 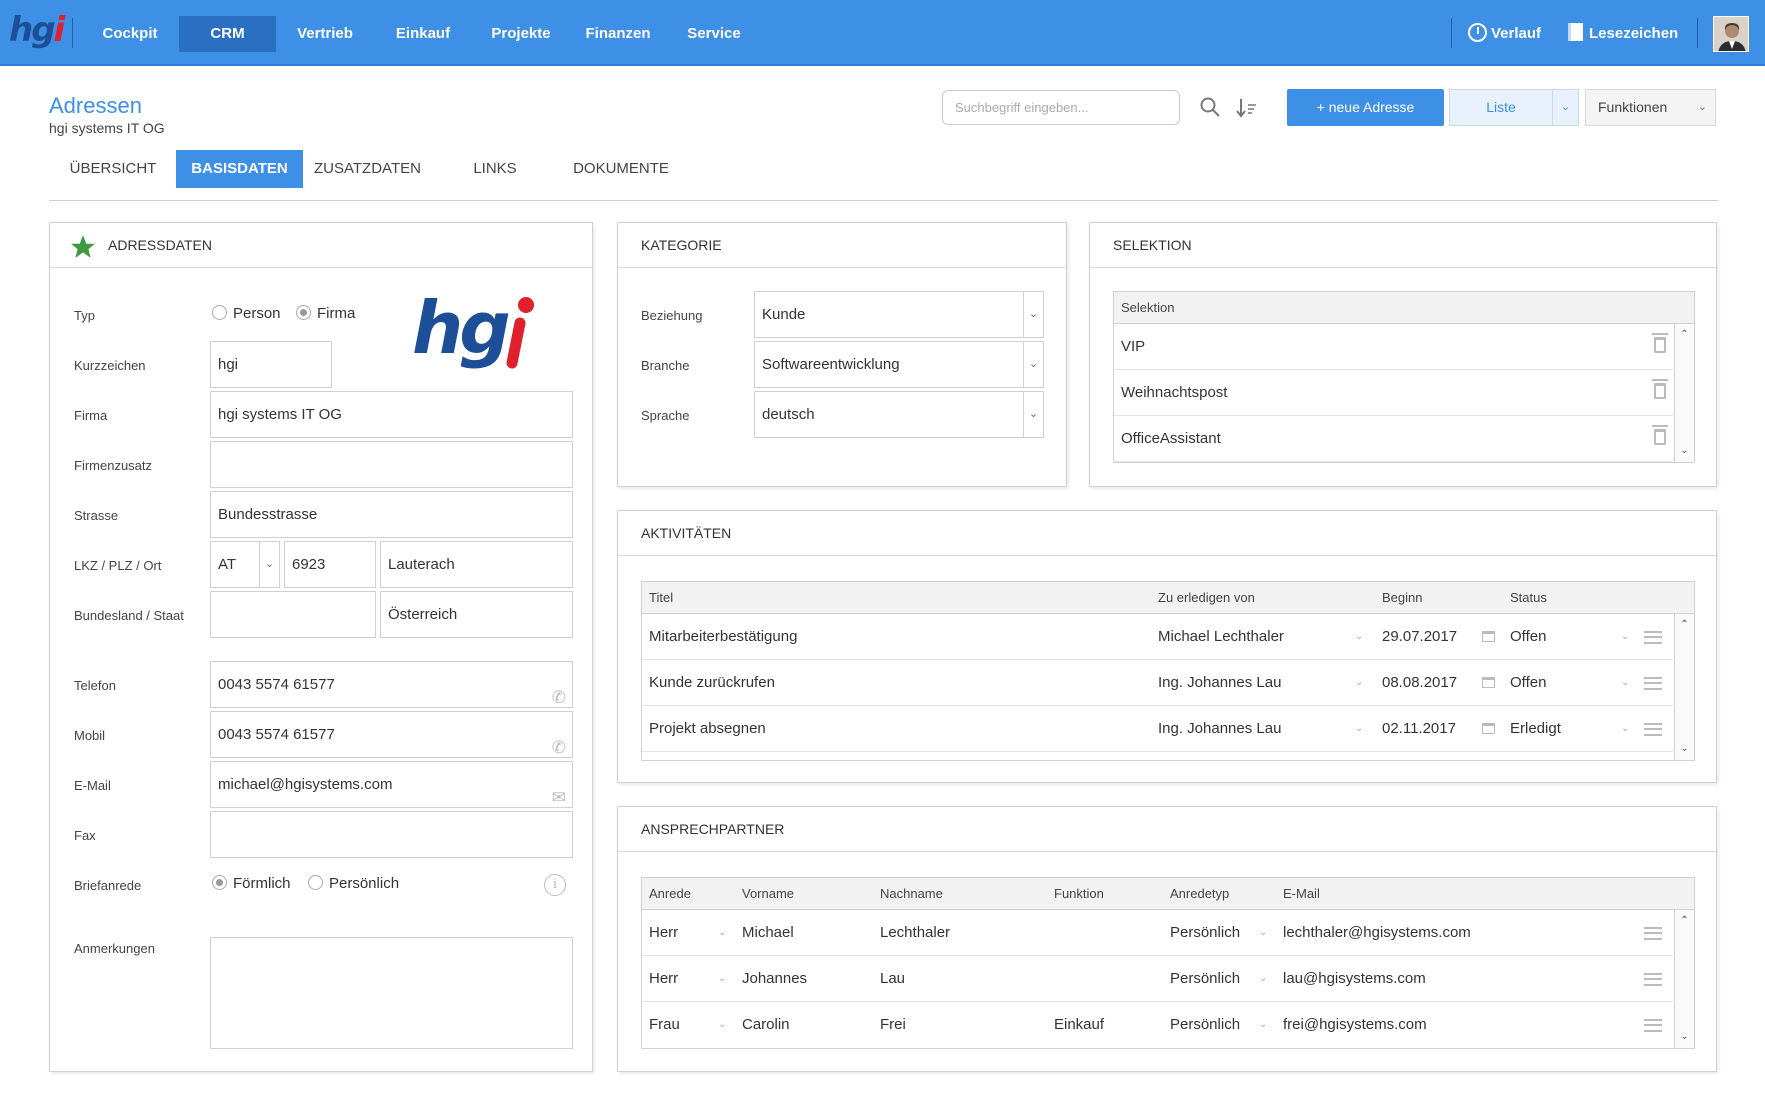 What do you see at coordinates (1419, 637) in the screenshot?
I see `activity-begin: 29.07.2017` at bounding box center [1419, 637].